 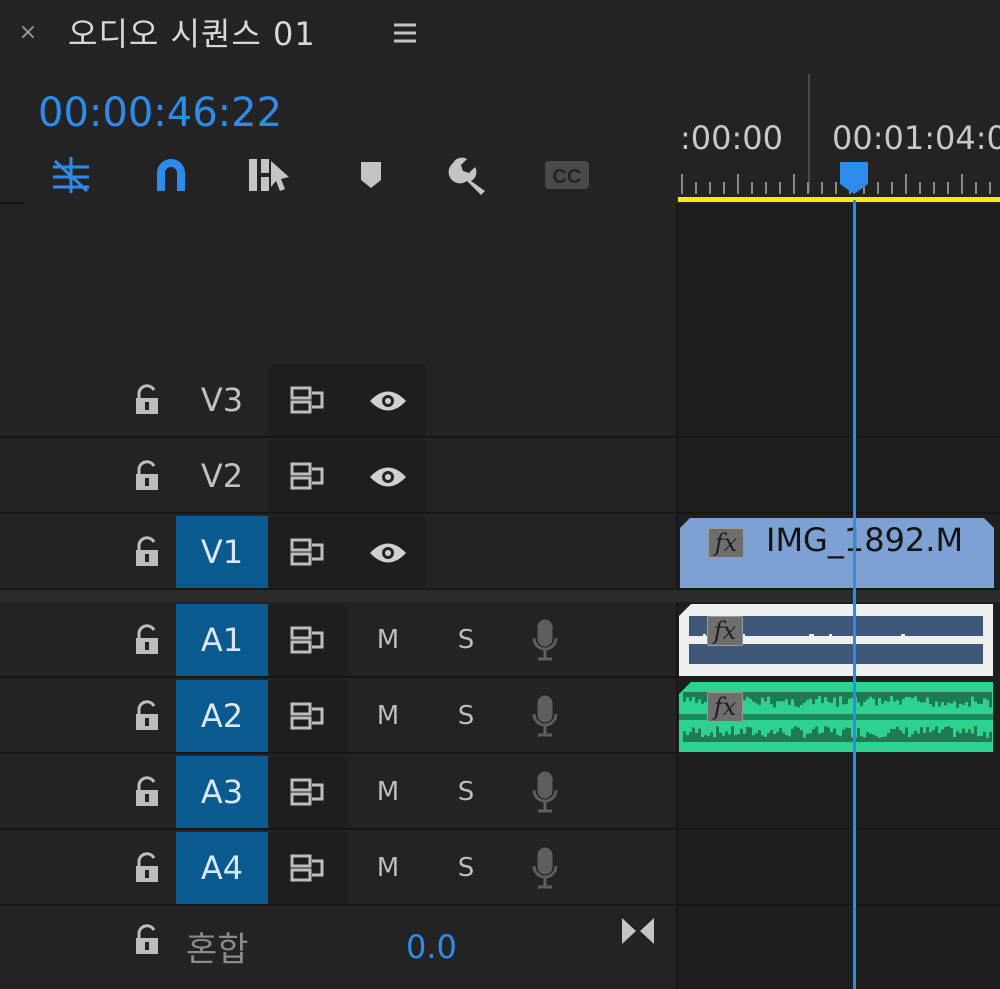 What do you see at coordinates (731, 138) in the screenshot?
I see `ruler-start-label: :00:00` at bounding box center [731, 138].